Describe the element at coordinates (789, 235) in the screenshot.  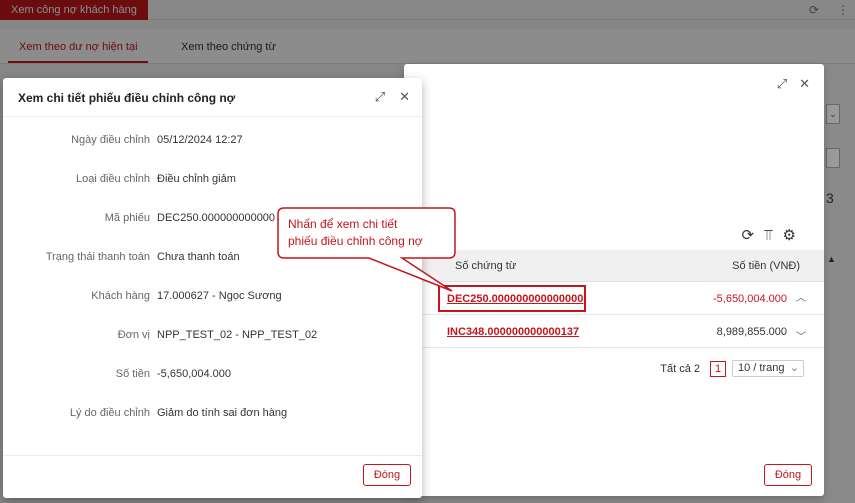
I see `gear-icon: ⚙` at that location.